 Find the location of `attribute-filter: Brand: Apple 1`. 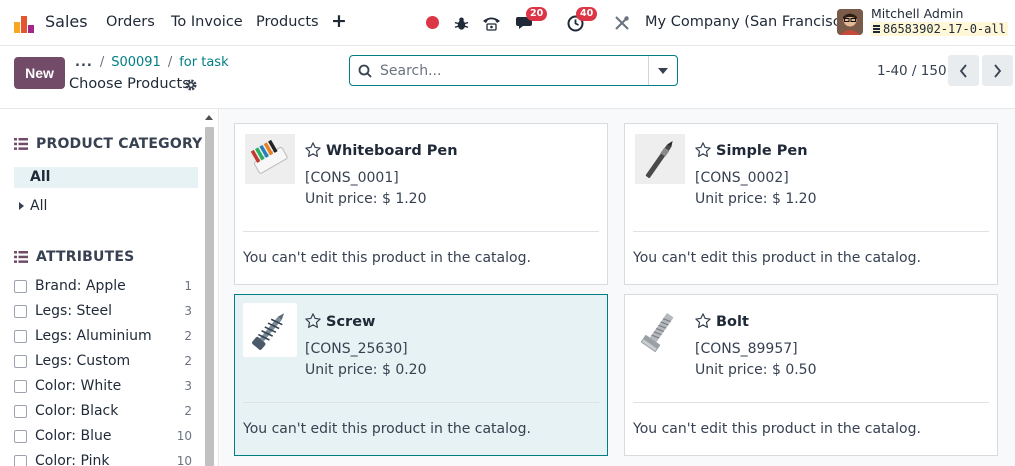

attribute-filter: Brand: Apple 1 is located at coordinates (103, 286).